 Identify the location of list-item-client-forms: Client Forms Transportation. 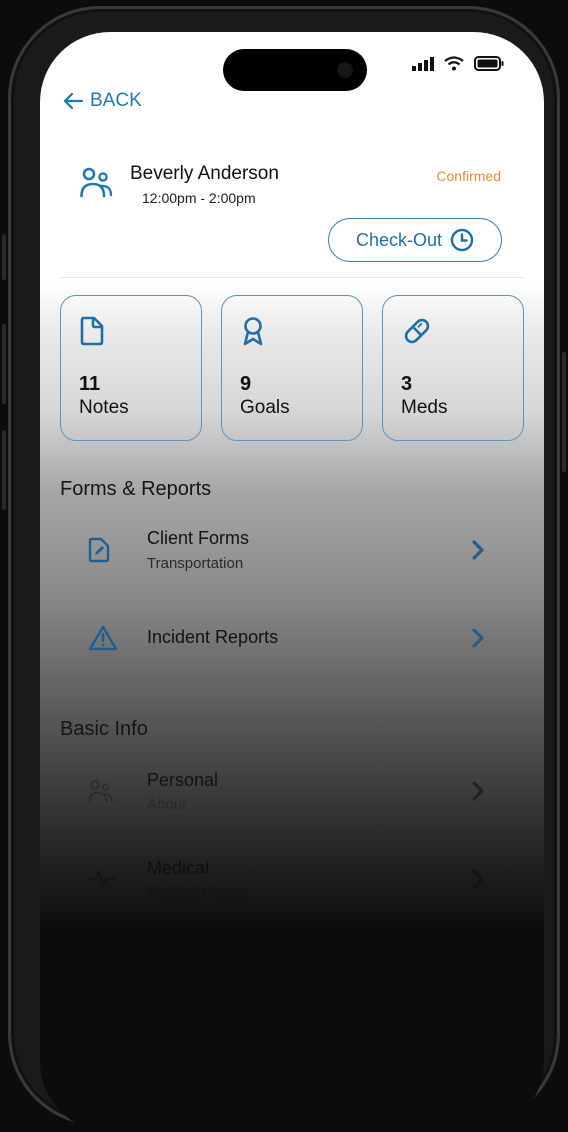
(292, 550).